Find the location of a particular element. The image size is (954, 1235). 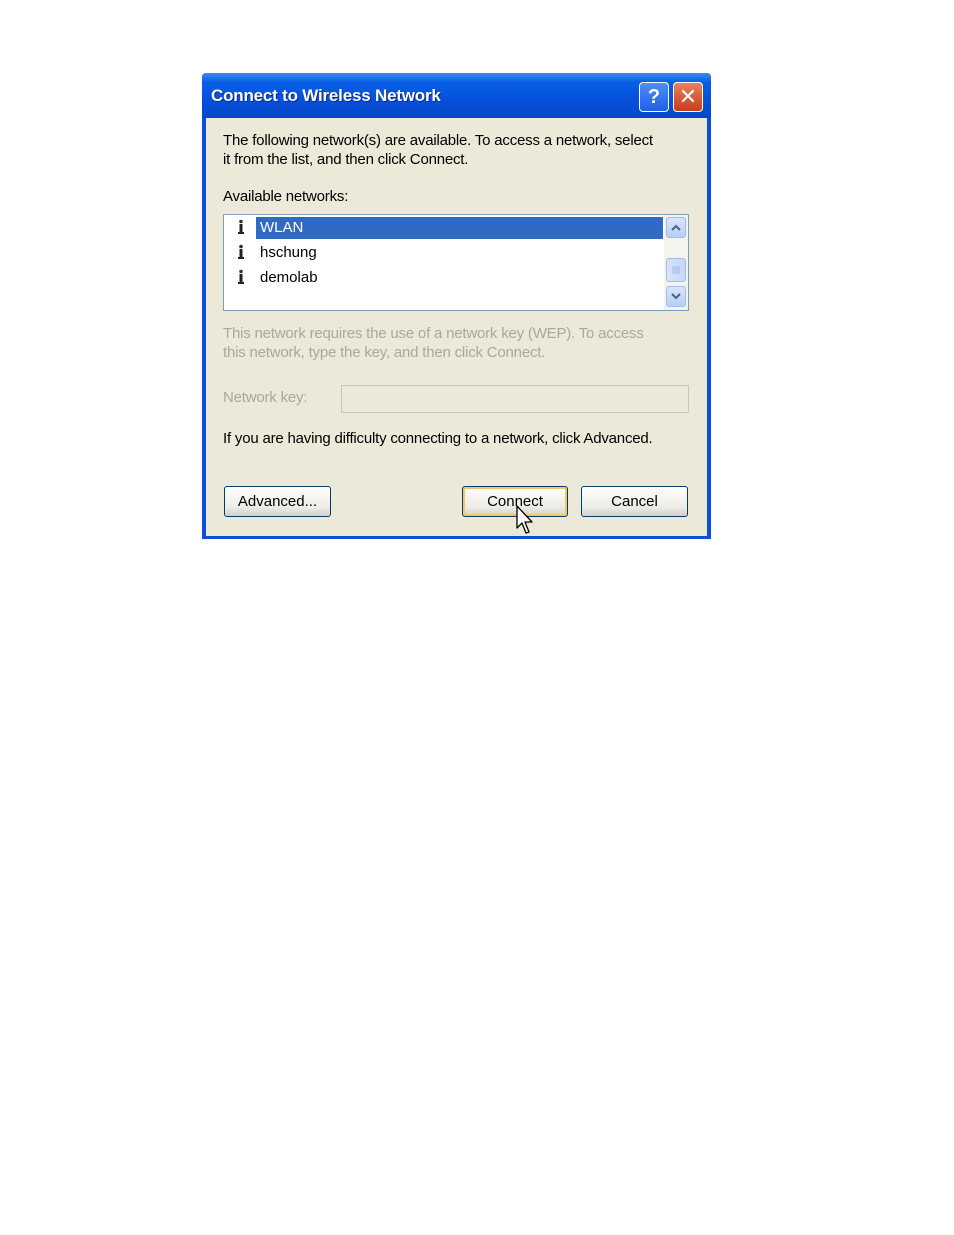

close-button: ✕ is located at coordinates (688, 97).